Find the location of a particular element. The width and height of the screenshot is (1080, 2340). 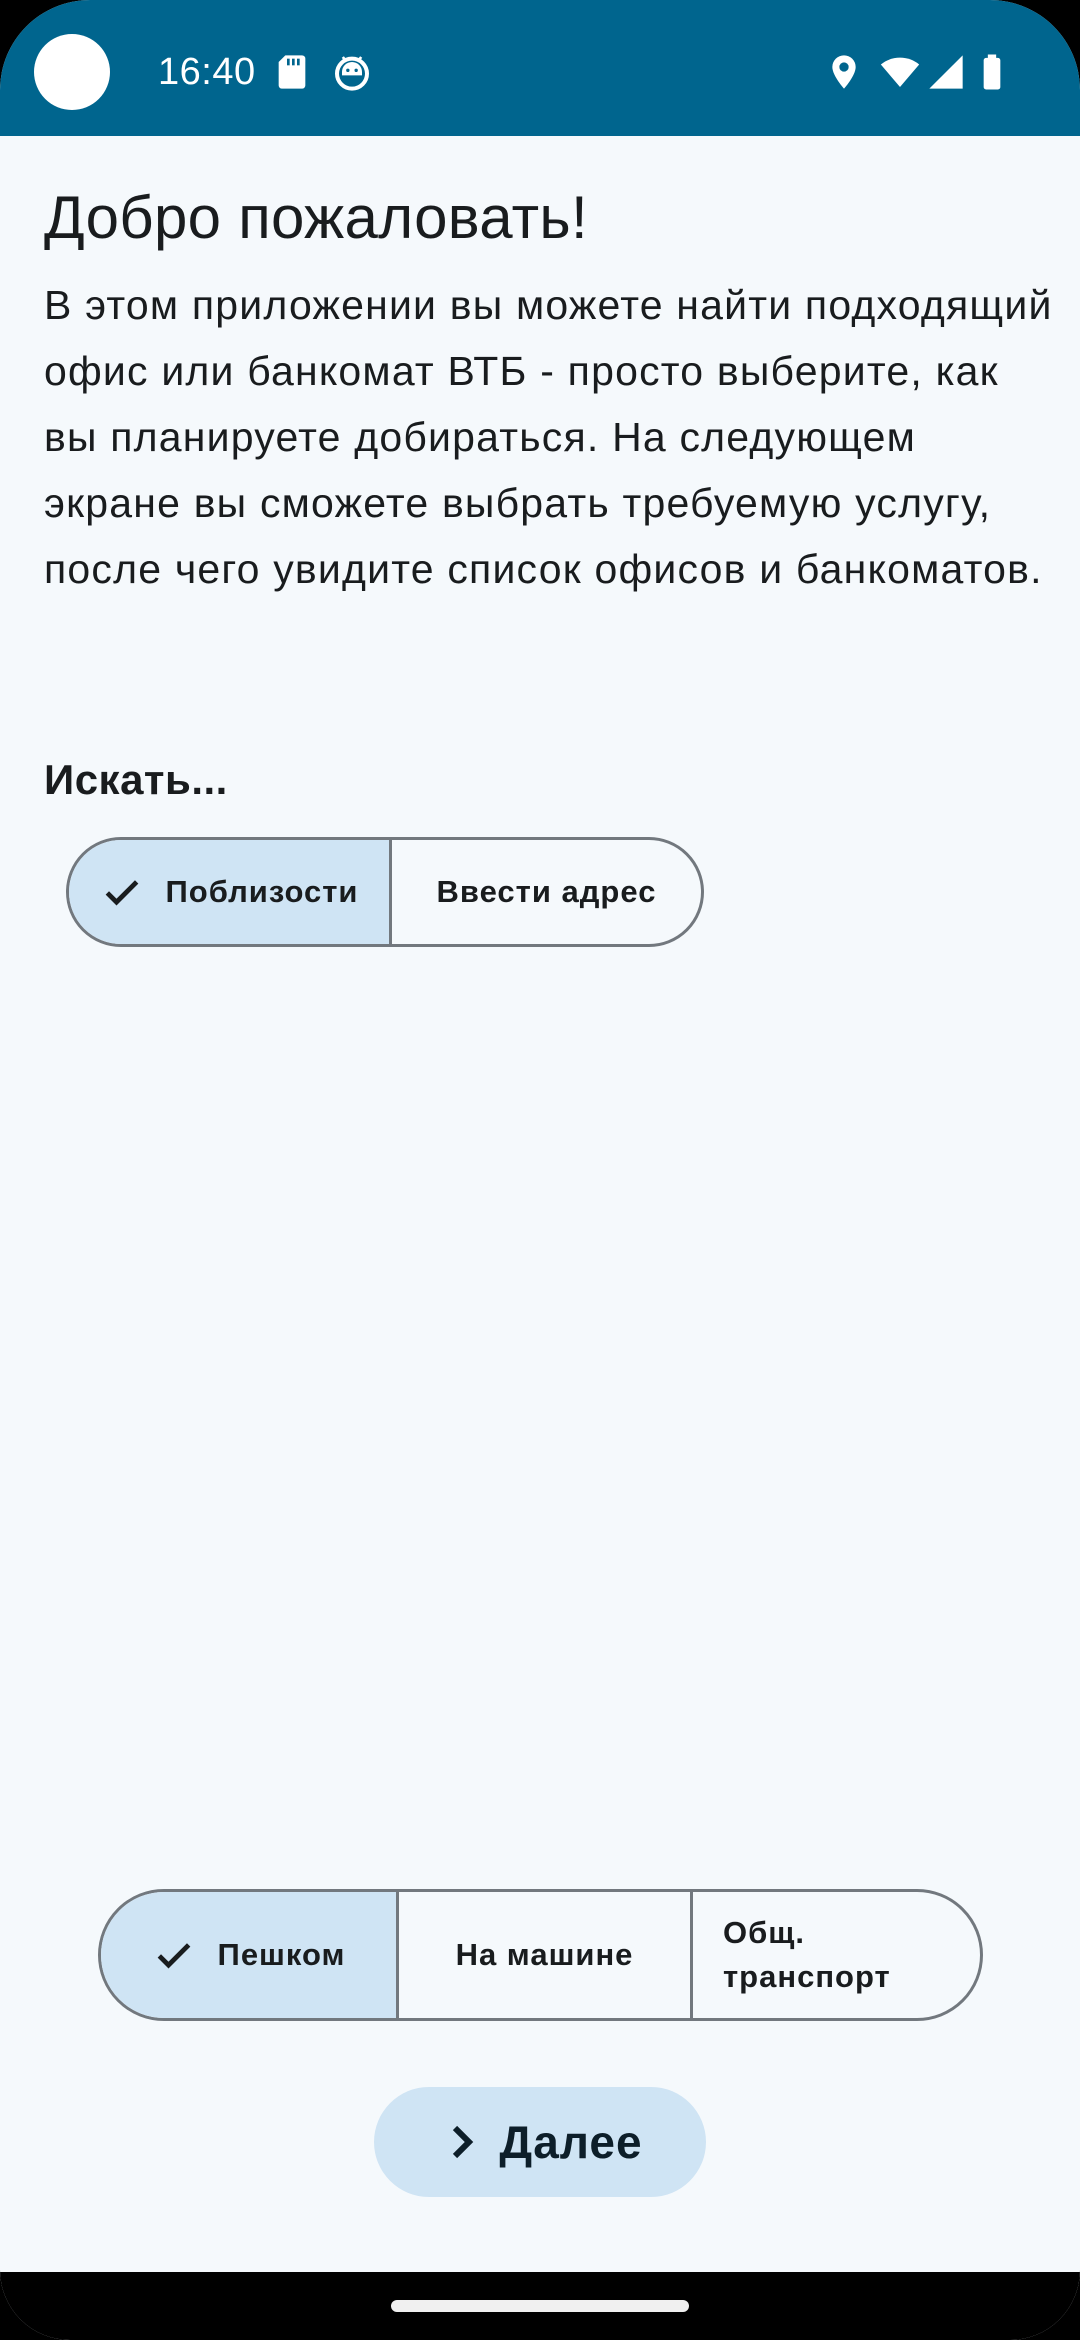

location-icon is located at coordinates (844, 72).